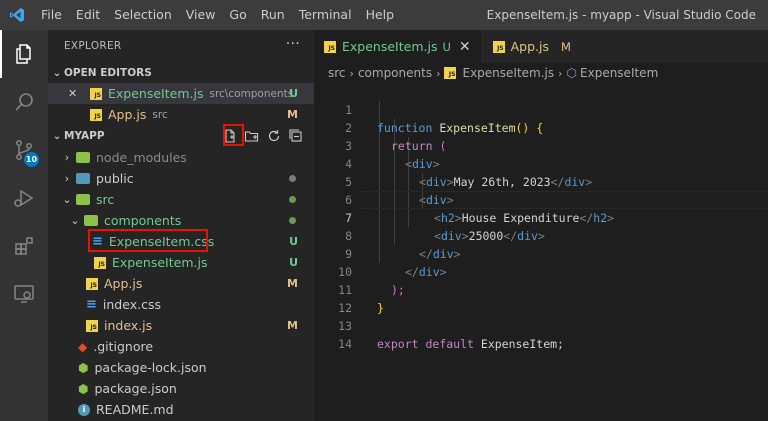 This screenshot has height=421, width=768. What do you see at coordinates (181, 283) in the screenshot?
I see `tree-item-app-js: JS App.js M` at bounding box center [181, 283].